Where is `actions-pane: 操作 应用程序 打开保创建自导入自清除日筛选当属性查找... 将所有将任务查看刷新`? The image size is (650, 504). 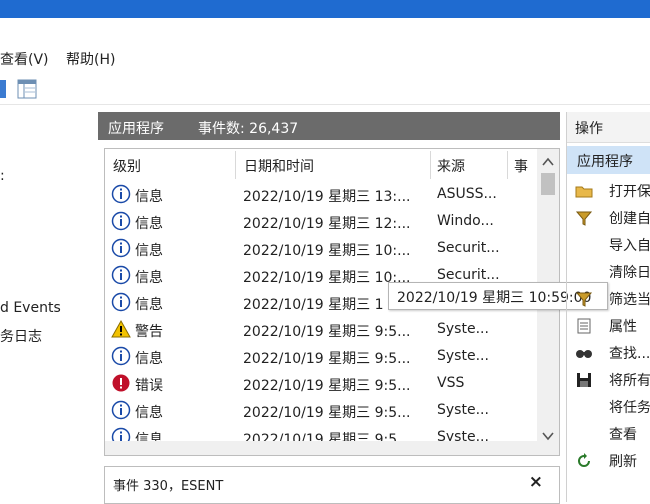
actions-pane: 操作 应用程序 打开保创建自导入自清除日筛选当属性查找... 将所有将任务查看刷新 is located at coordinates (608, 307).